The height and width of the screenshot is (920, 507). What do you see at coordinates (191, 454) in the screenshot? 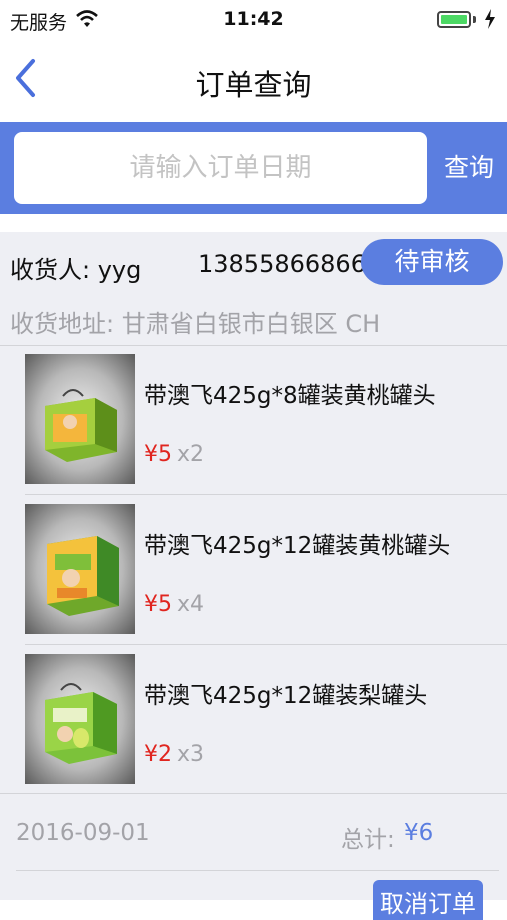
I see `product-quantity: x2` at bounding box center [191, 454].